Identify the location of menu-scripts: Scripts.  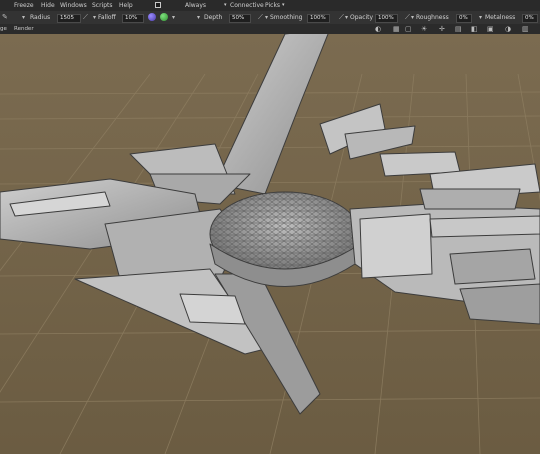
(102, 5).